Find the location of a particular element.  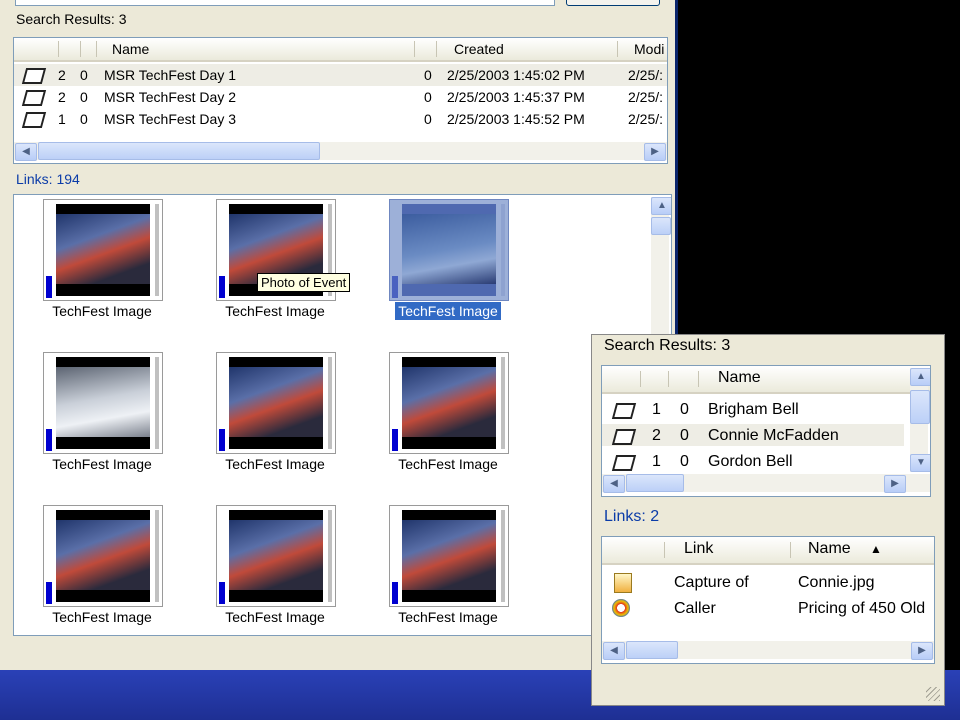

column-link-name: Name is located at coordinates (829, 549).